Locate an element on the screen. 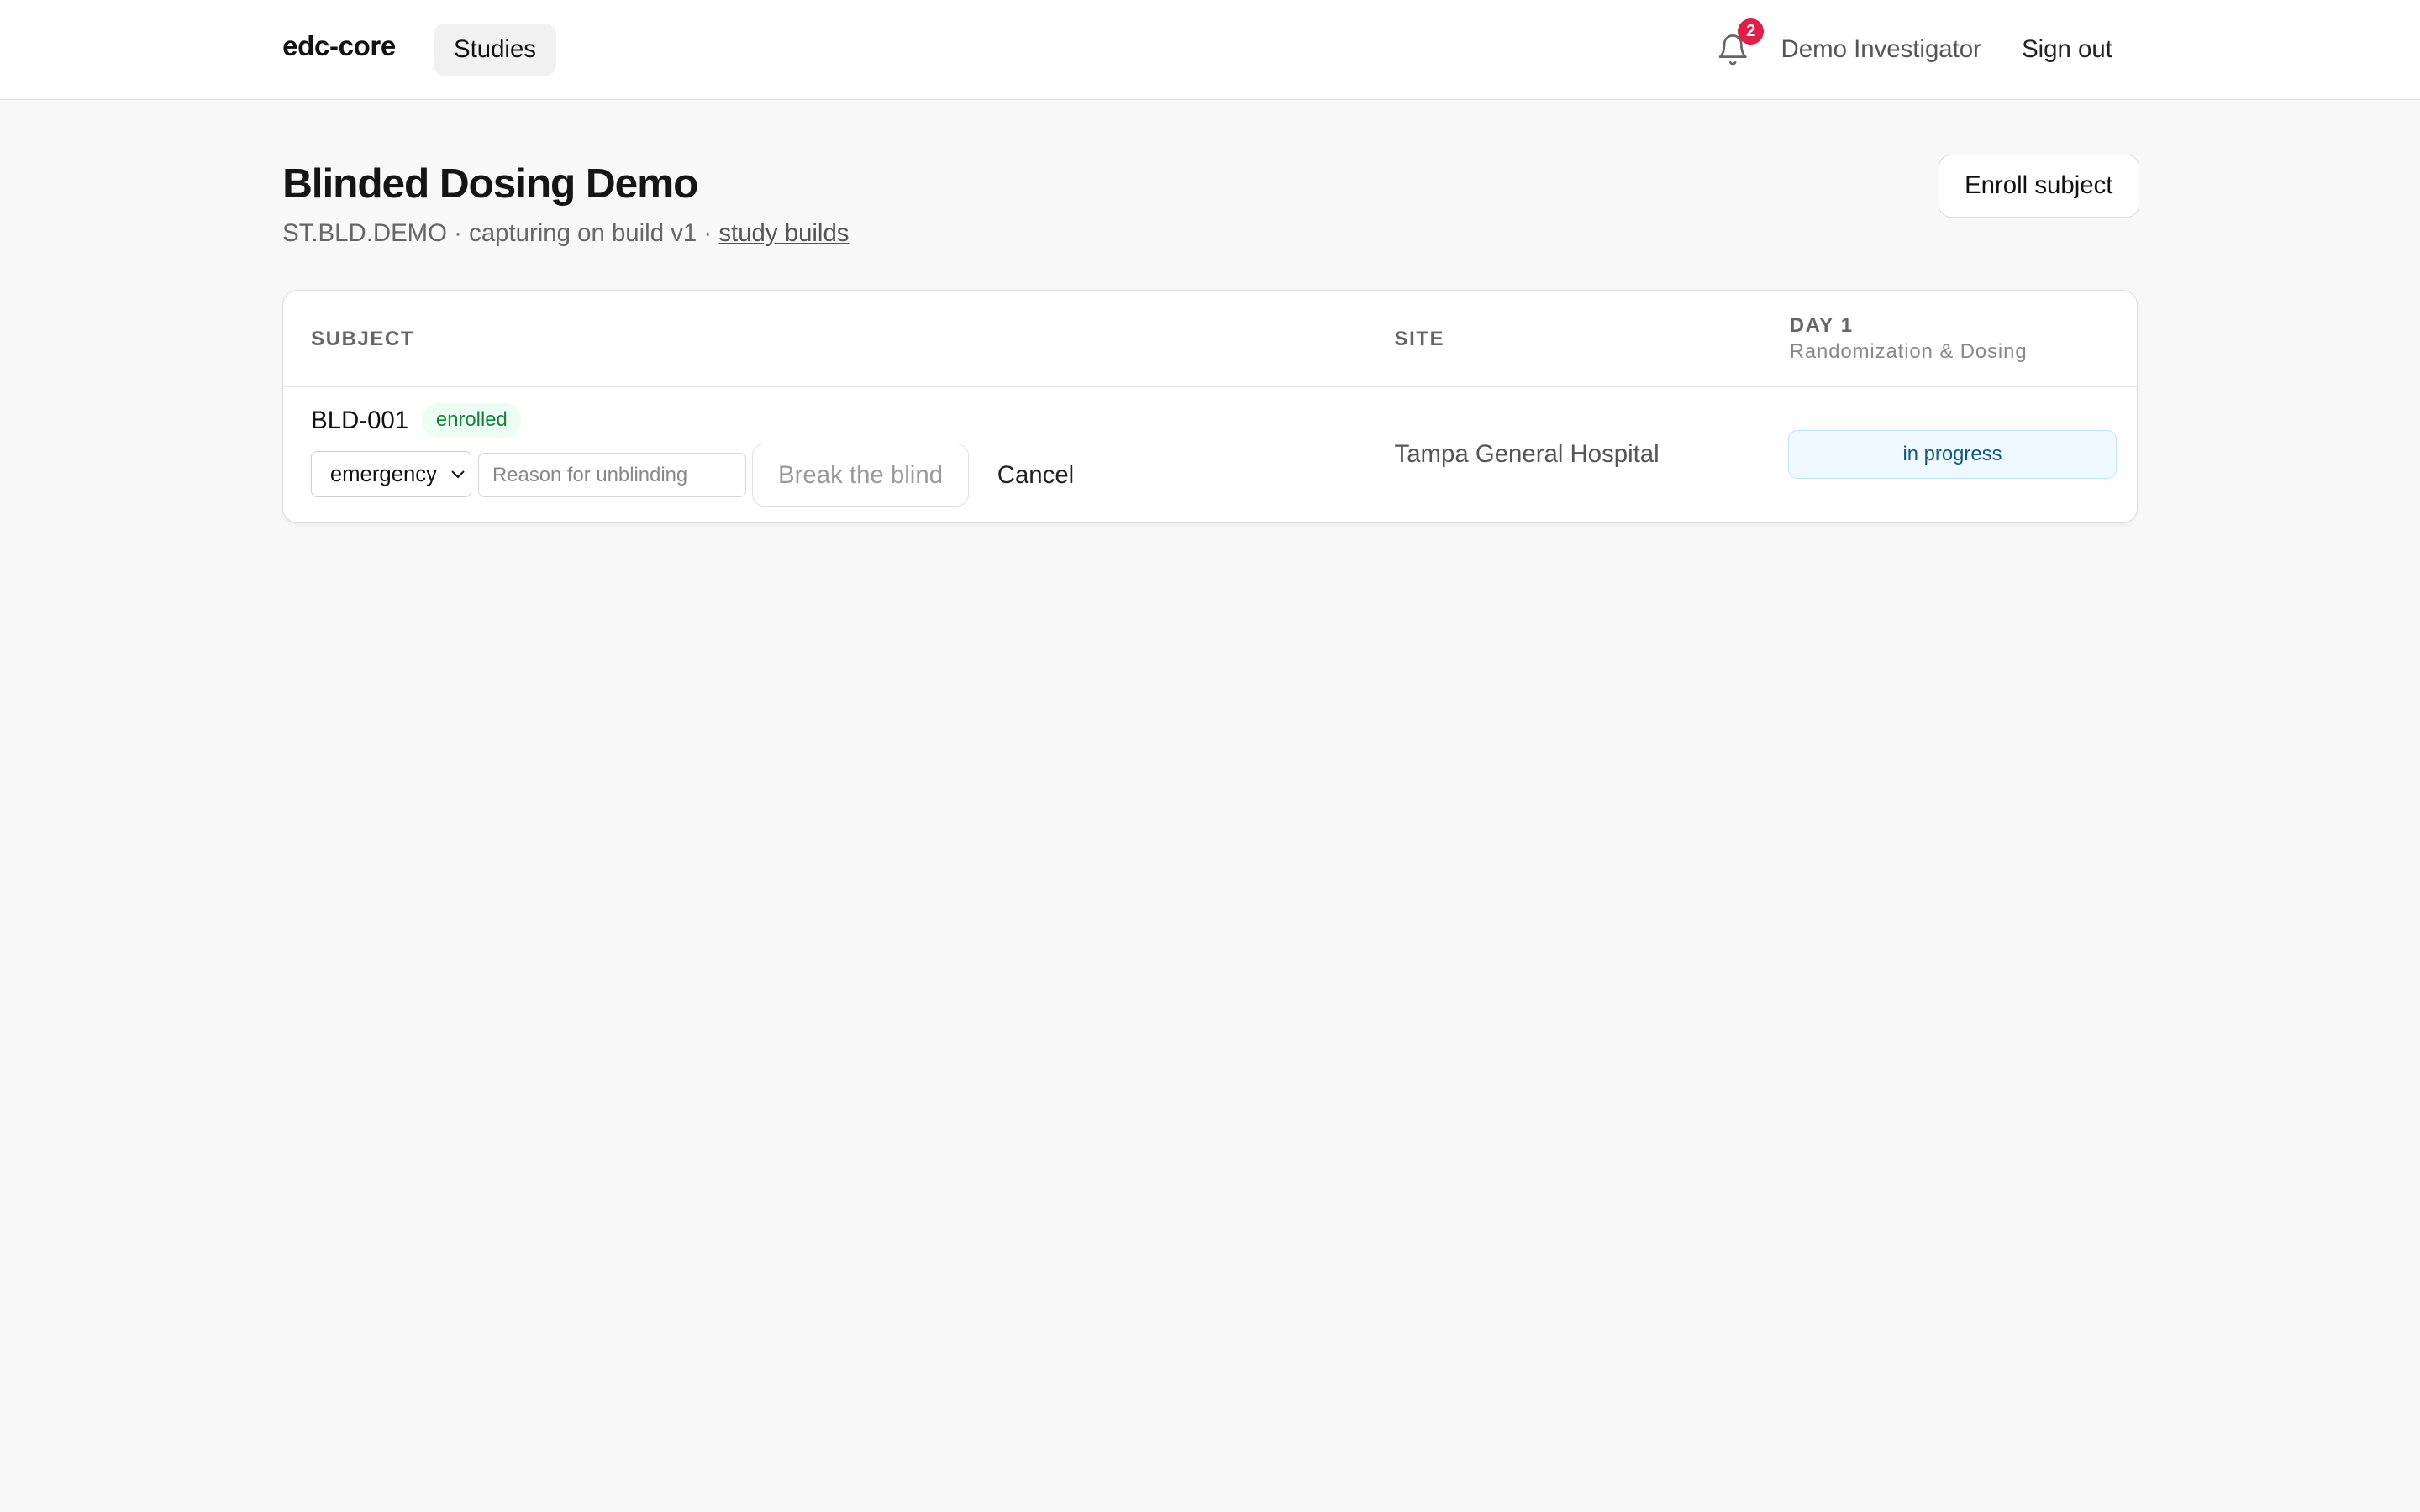 This screenshot has height=1512, width=2420. brand-logo-text: edc-core is located at coordinates (339, 47).